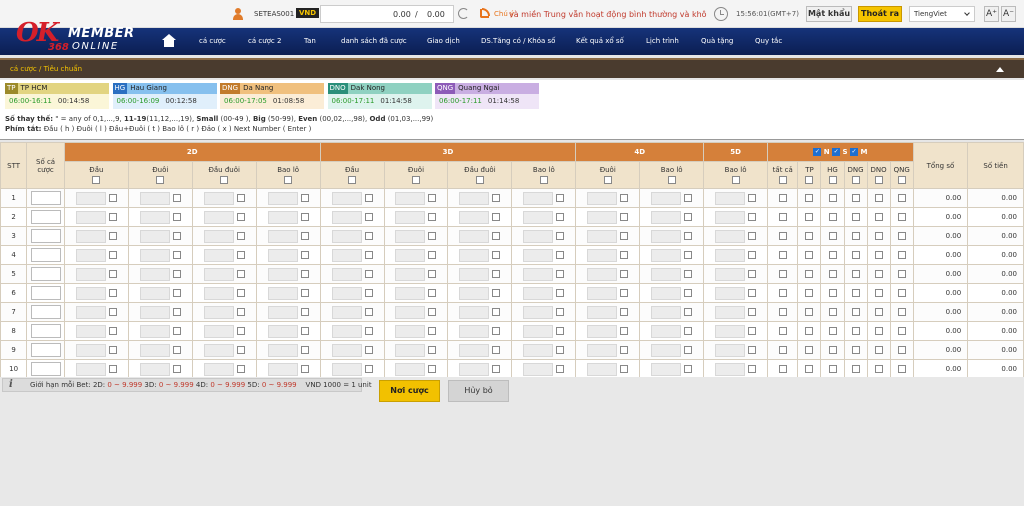 This screenshot has height=506, width=1024. Describe the element at coordinates (463, 13) in the screenshot. I see `refresh-icon` at that location.